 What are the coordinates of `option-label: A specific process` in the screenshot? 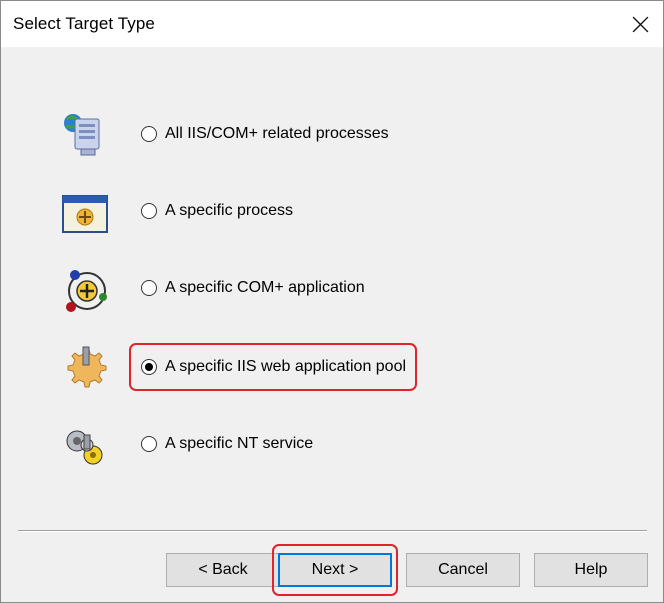 It's located at (229, 210).